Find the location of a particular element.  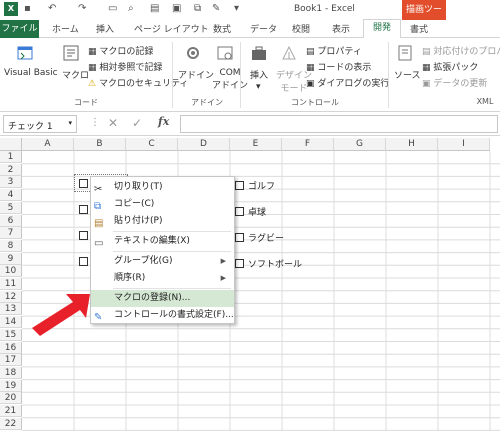

new-file-icon: ▭ is located at coordinates (112, 8).